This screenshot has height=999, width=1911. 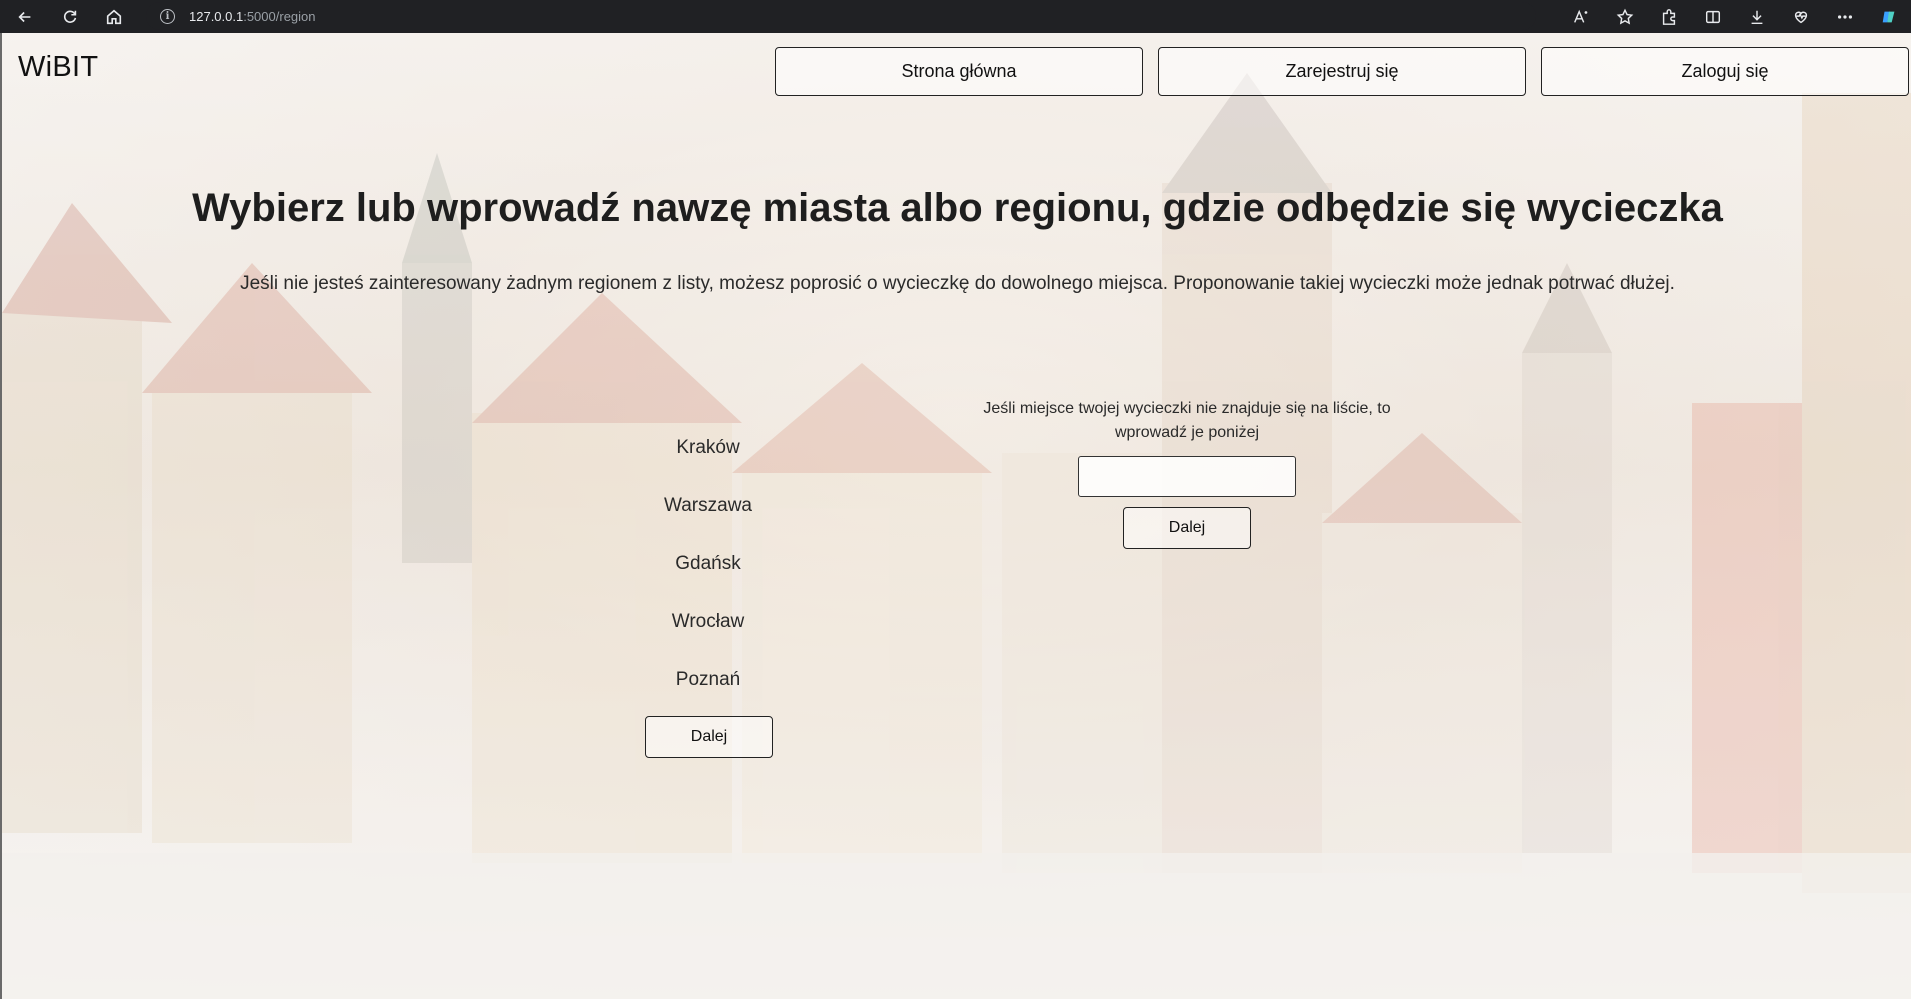 What do you see at coordinates (708, 448) in the screenshot?
I see `region-option-krakow: Kraków` at bounding box center [708, 448].